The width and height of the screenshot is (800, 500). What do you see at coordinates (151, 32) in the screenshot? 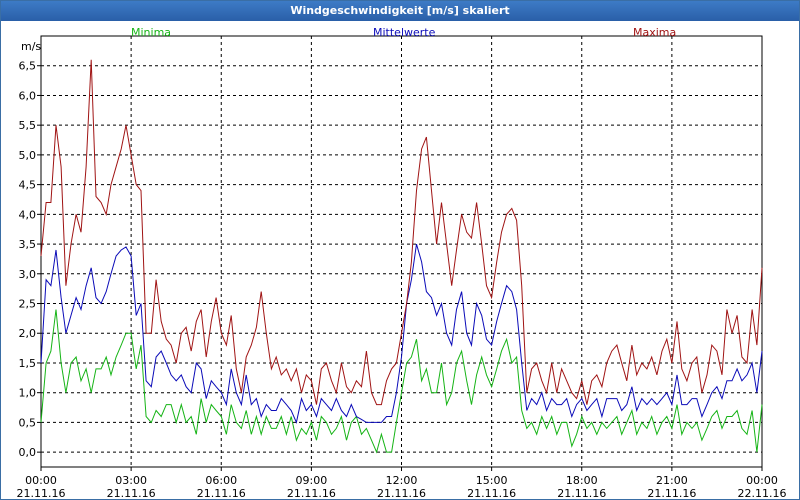
I see `legend-minima: Minima` at bounding box center [151, 32].